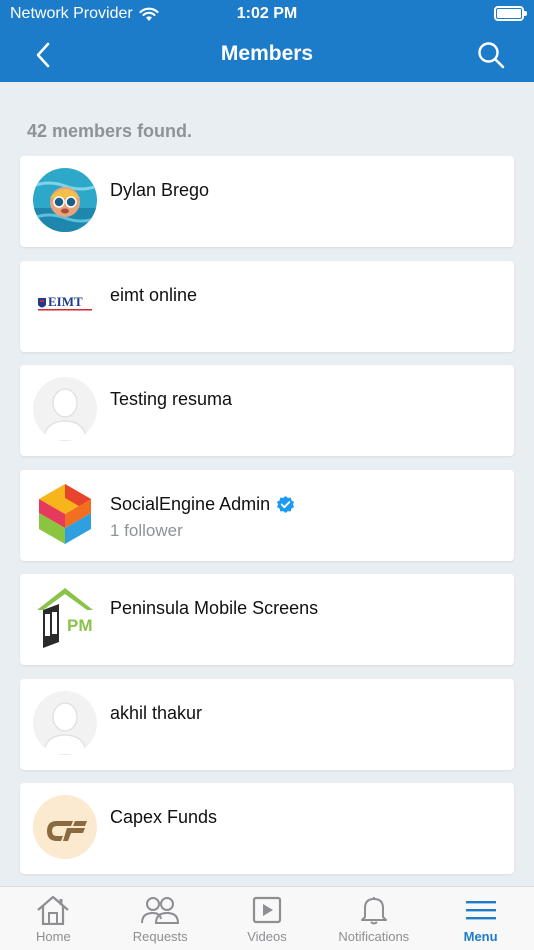 The image size is (534, 950). Describe the element at coordinates (160, 936) in the screenshot. I see `tab-label: Requests` at that location.